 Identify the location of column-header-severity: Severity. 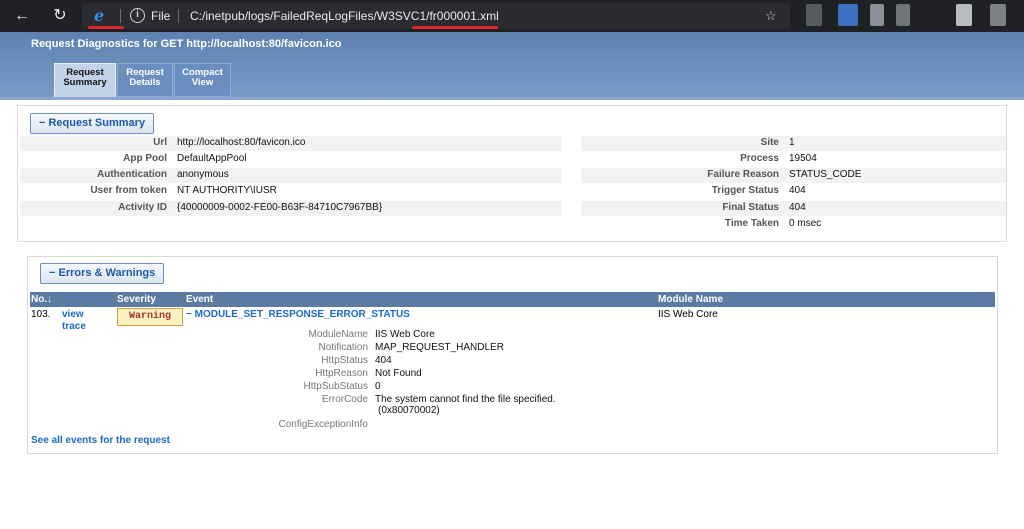
(136, 299).